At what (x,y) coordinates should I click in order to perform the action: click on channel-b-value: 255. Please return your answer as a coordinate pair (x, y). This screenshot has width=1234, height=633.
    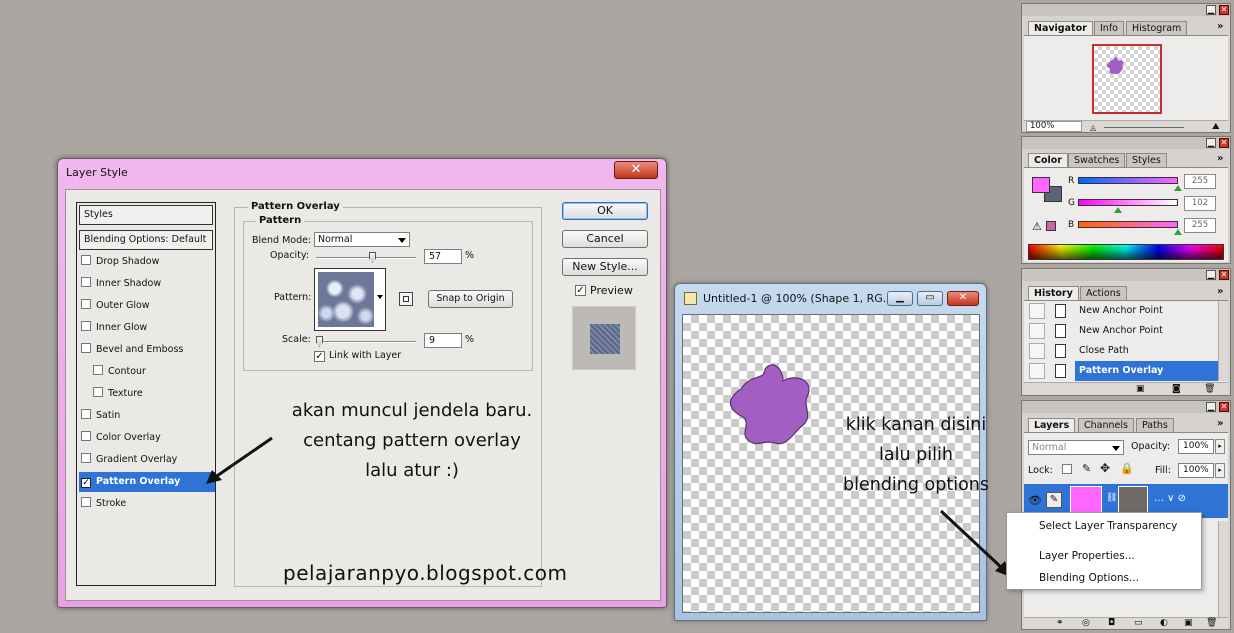
    Looking at the image, I should click on (1200, 225).